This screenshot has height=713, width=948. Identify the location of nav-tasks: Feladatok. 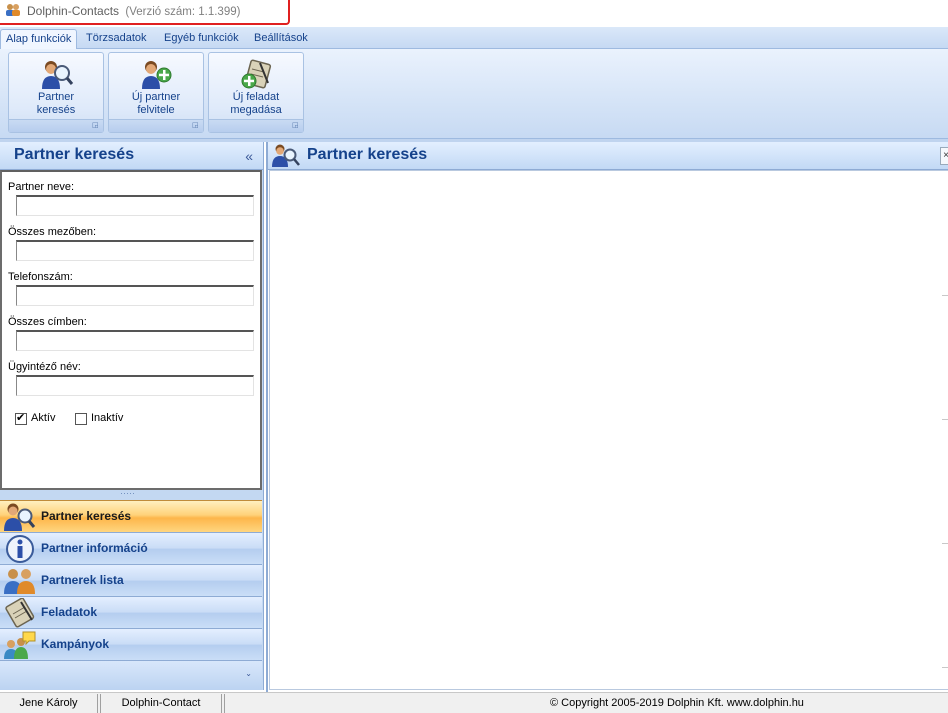
(131, 612).